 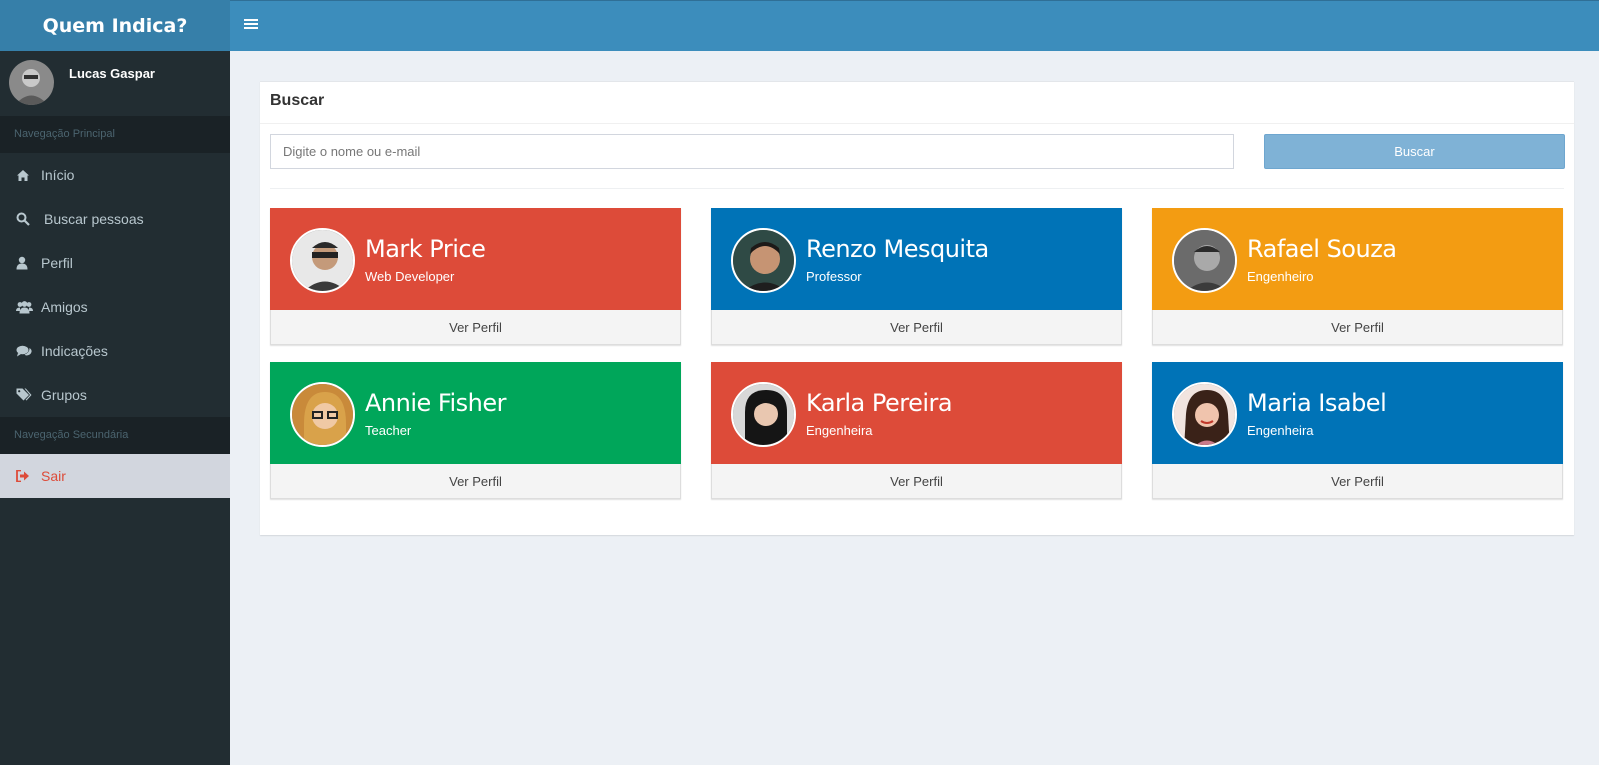 I want to click on sidebar-item-grupos: Grupos, so click(x=115, y=395).